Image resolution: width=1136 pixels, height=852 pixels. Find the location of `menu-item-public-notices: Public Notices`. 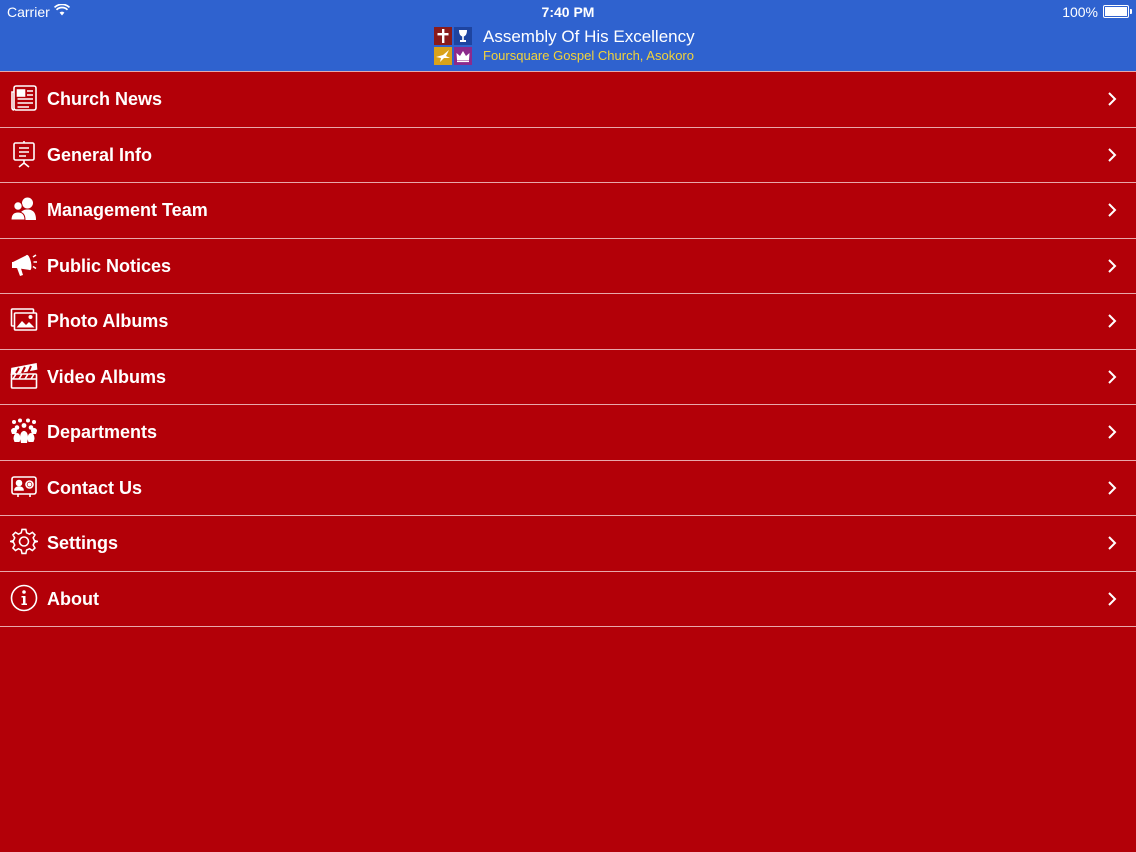

menu-item-public-notices: Public Notices is located at coordinates (568, 266).